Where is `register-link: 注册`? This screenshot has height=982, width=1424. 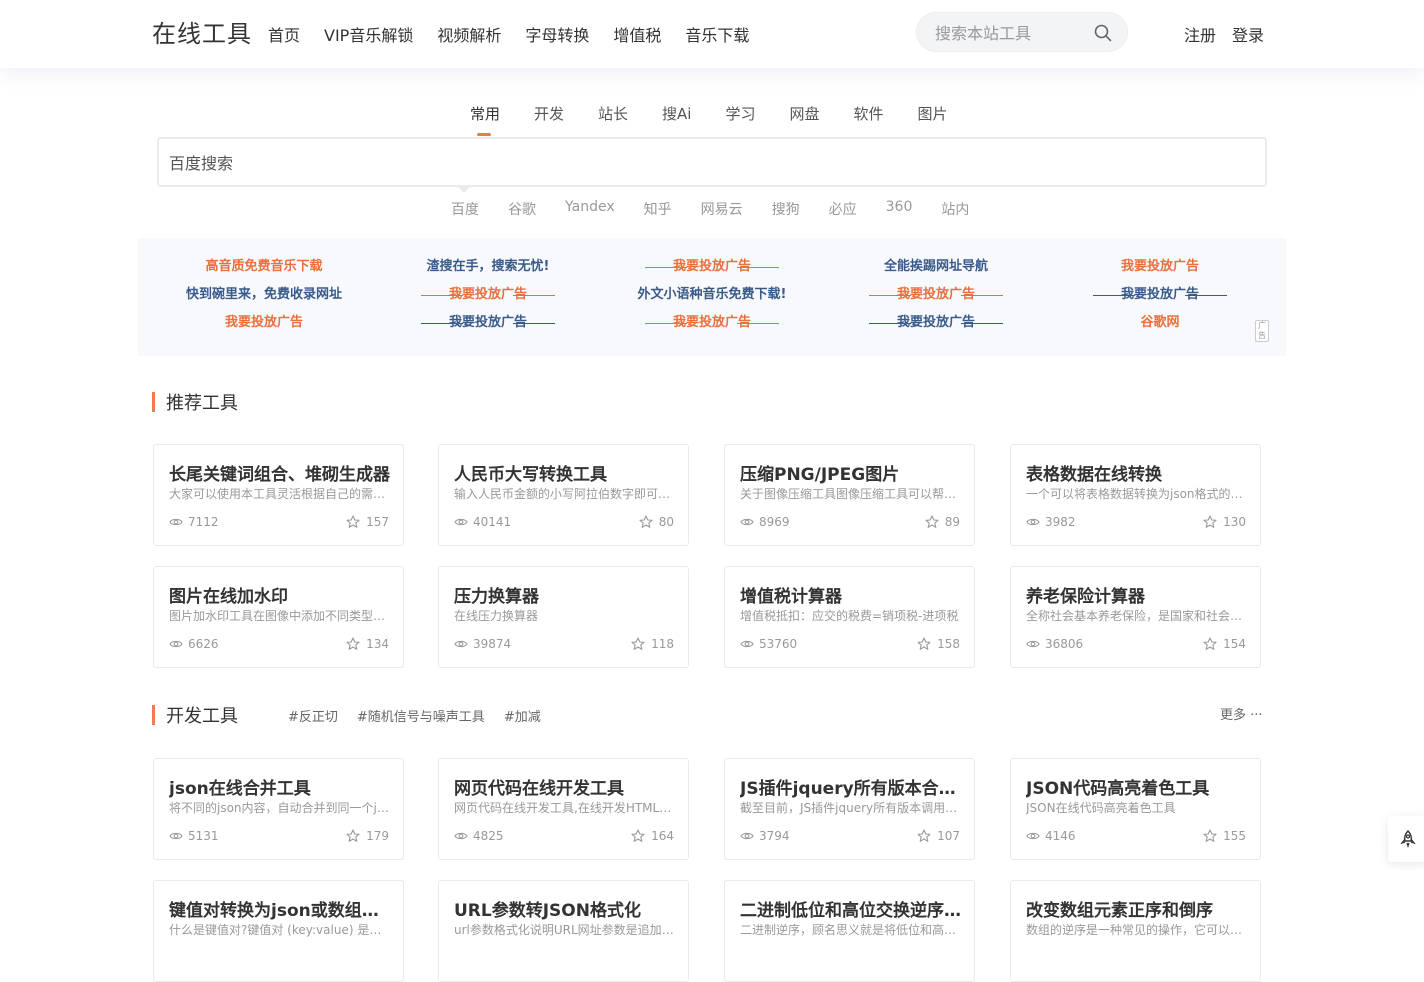
register-link: 注册 is located at coordinates (1200, 34).